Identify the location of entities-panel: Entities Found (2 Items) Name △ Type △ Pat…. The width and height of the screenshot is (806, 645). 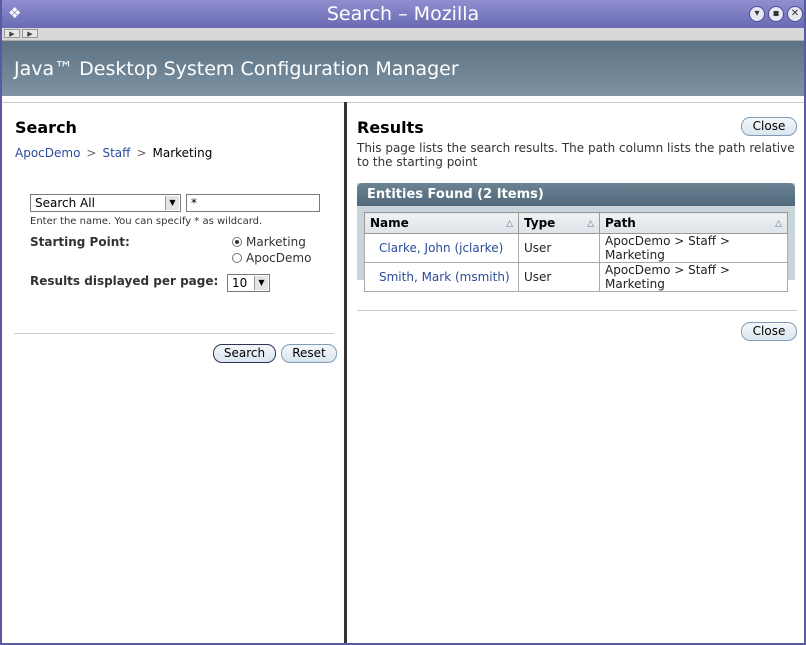
(576, 237).